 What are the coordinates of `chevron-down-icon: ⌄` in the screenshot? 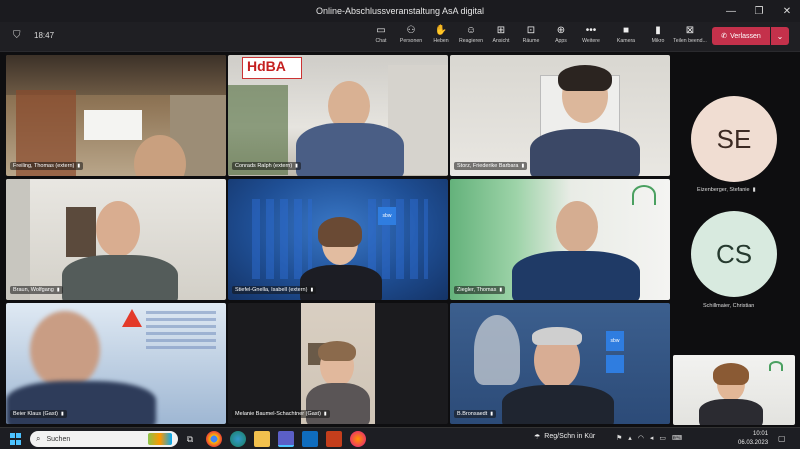 It's located at (780, 36).